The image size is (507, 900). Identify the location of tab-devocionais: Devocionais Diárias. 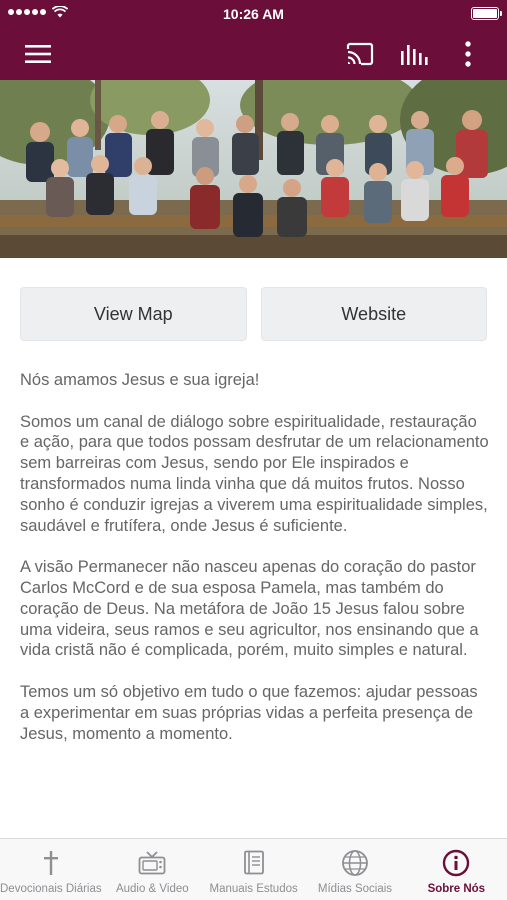
(51, 869).